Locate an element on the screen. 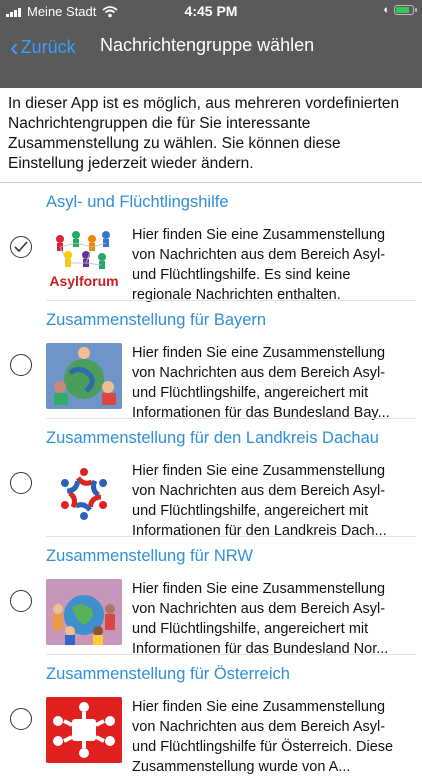 This screenshot has width=422, height=777. status-right: ◐ is located at coordinates (400, 10).